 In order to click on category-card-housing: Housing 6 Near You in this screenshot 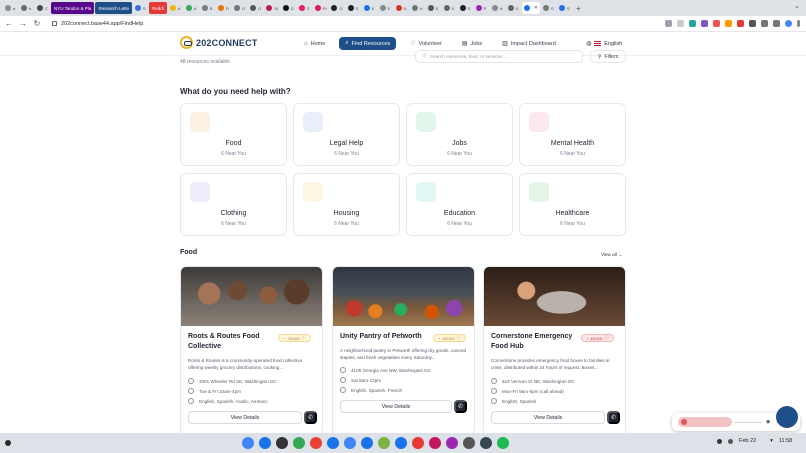, I will do `click(346, 204)`.